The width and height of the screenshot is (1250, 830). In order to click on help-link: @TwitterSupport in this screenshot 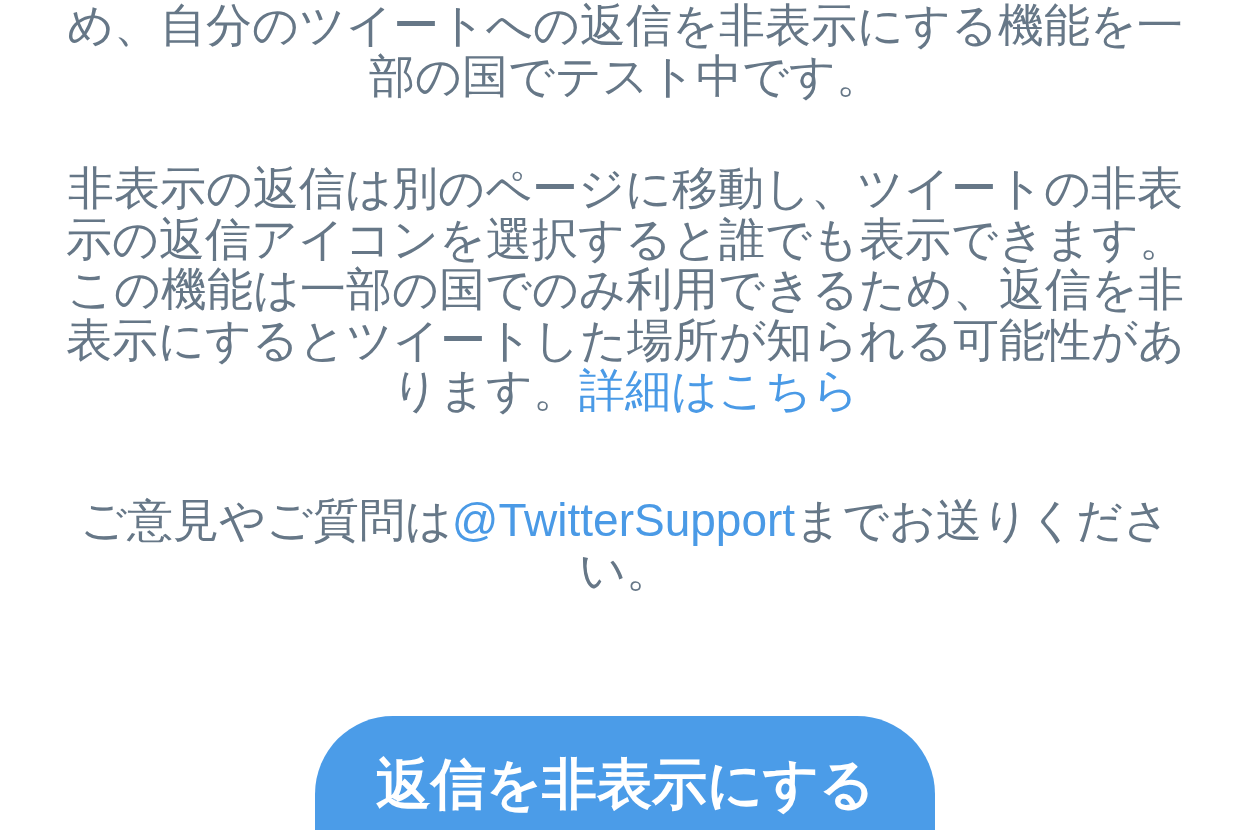, I will do `click(623, 519)`.